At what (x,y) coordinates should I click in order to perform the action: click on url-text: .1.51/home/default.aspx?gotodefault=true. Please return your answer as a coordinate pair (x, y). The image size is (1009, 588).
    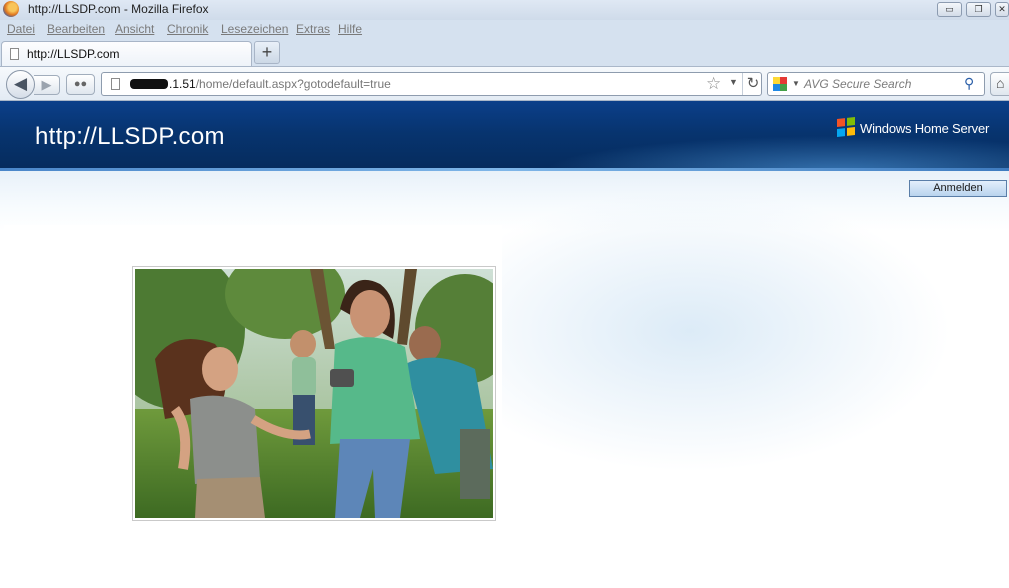
    Looking at the image, I should click on (260, 84).